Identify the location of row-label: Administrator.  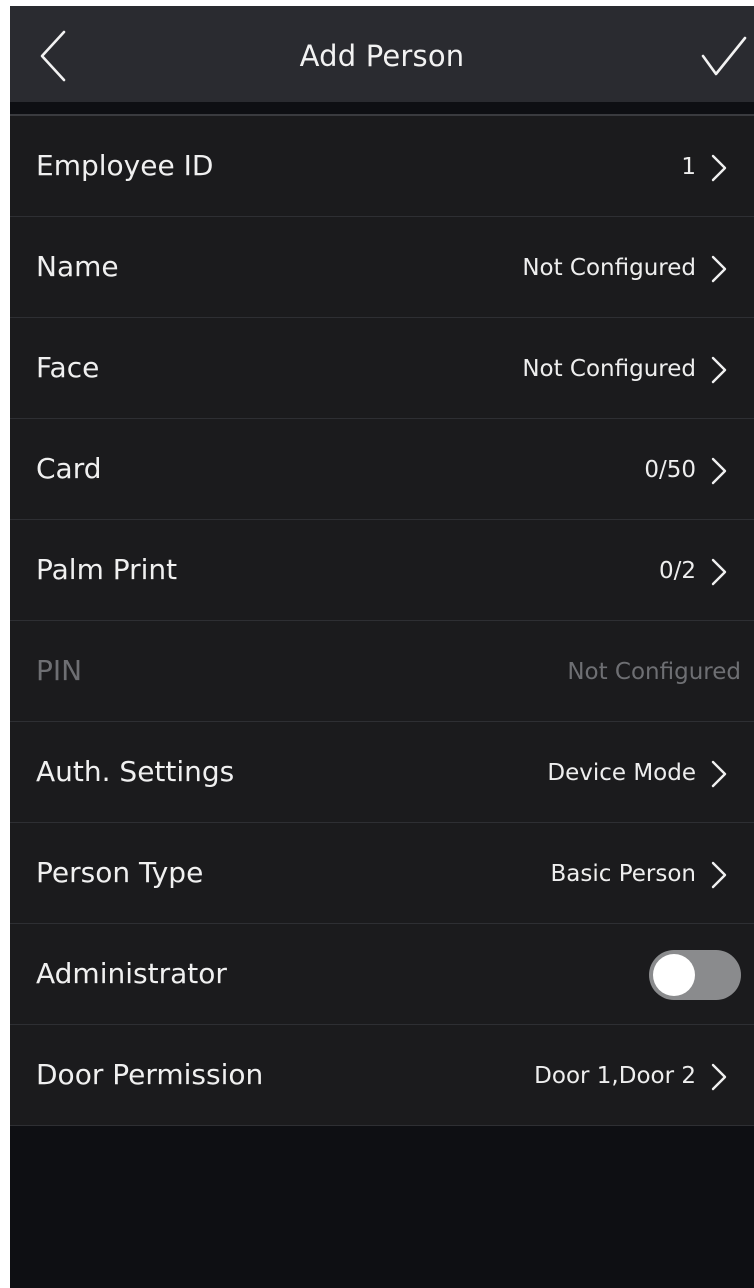
(131, 973).